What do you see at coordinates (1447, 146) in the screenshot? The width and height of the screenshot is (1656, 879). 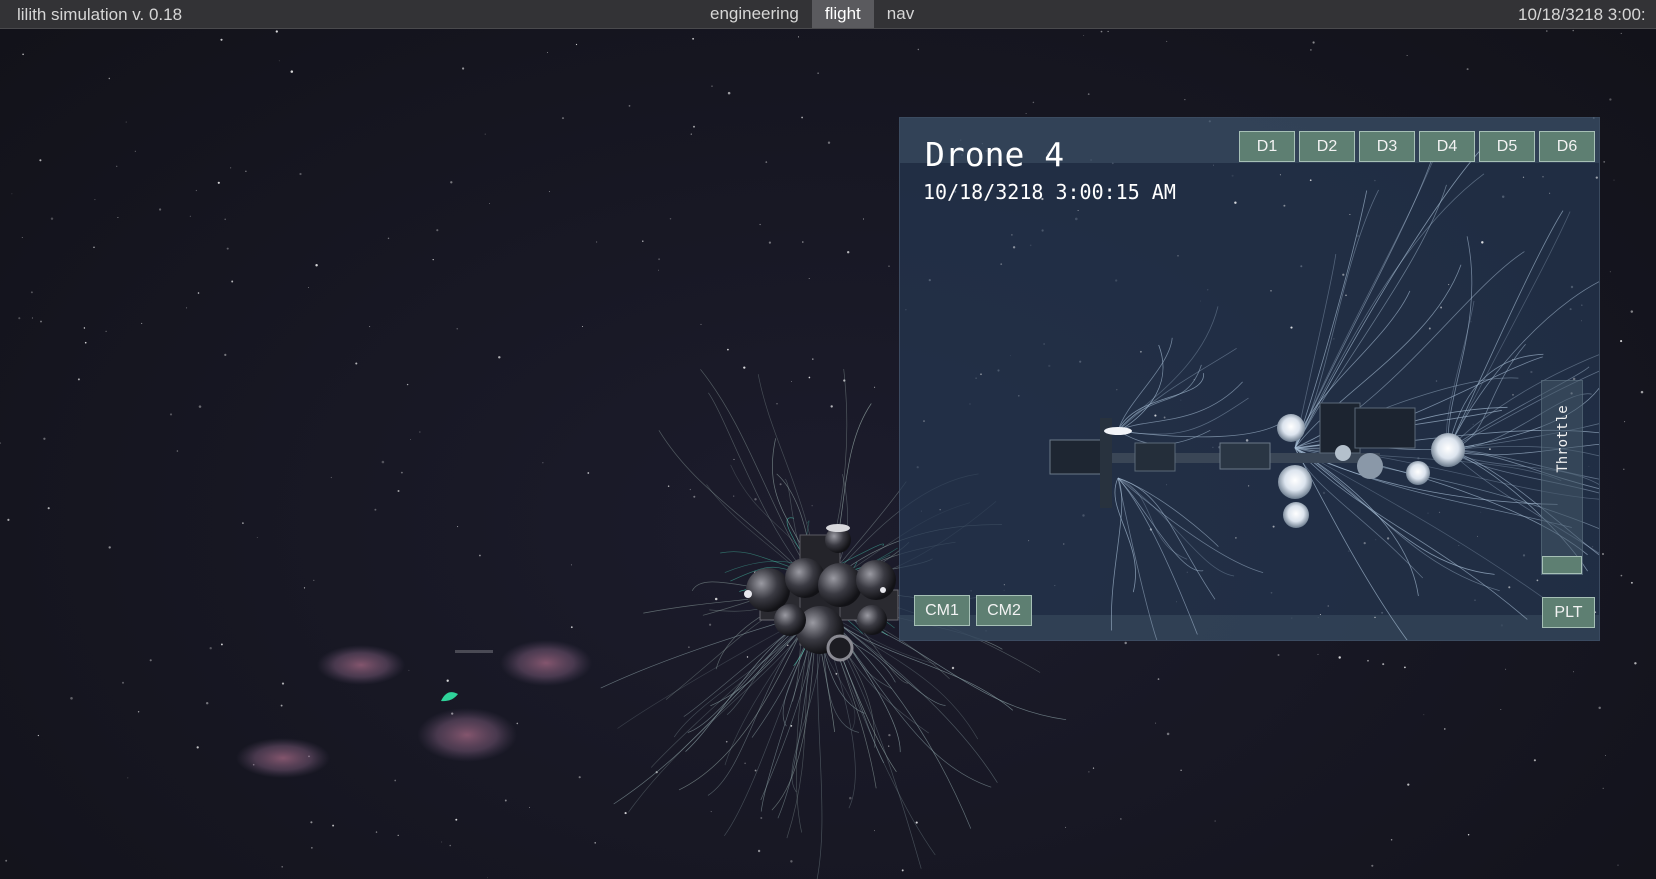 I see `drone-tab-d4: D4` at bounding box center [1447, 146].